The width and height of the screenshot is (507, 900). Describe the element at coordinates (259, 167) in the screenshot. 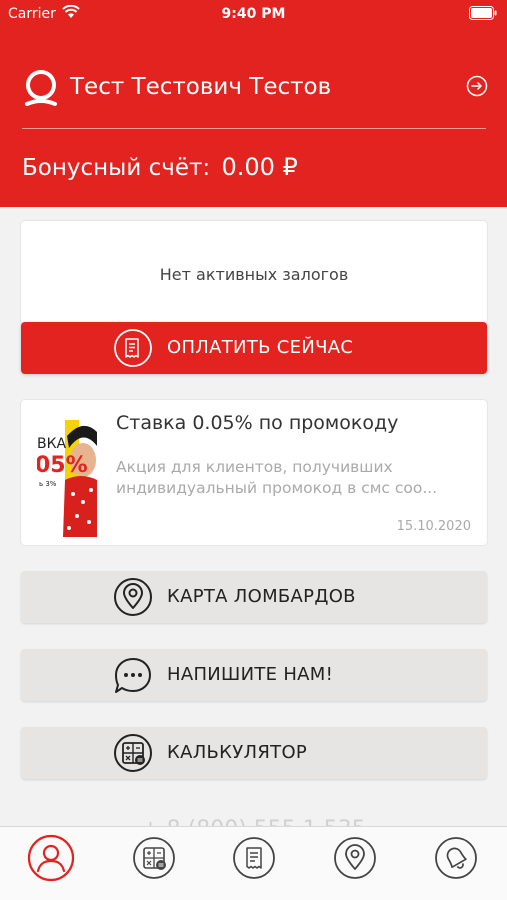

I see `bonus-value: 0.00 ₽` at that location.